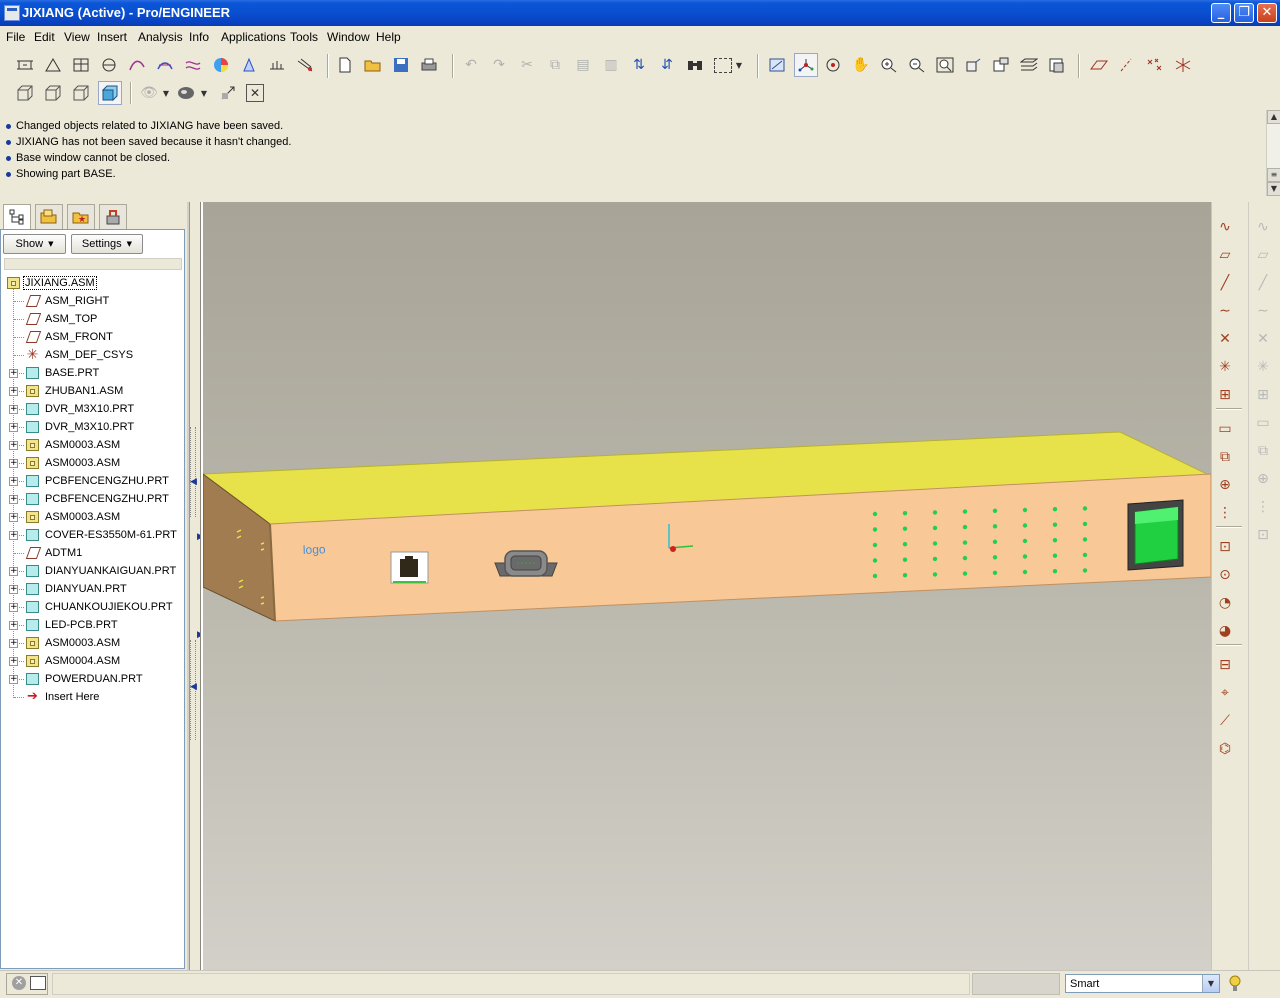 The image size is (1280, 998). Describe the element at coordinates (1273, 117) in the screenshot. I see `scroll-up-icon: ▲` at that location.